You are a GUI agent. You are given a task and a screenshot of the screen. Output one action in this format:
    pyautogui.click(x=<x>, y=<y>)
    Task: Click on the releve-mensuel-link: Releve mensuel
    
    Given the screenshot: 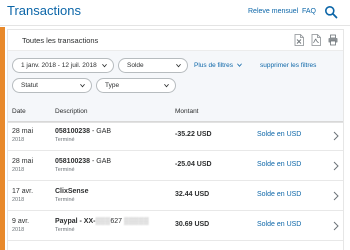 What is the action you would take?
    pyautogui.click(x=273, y=11)
    